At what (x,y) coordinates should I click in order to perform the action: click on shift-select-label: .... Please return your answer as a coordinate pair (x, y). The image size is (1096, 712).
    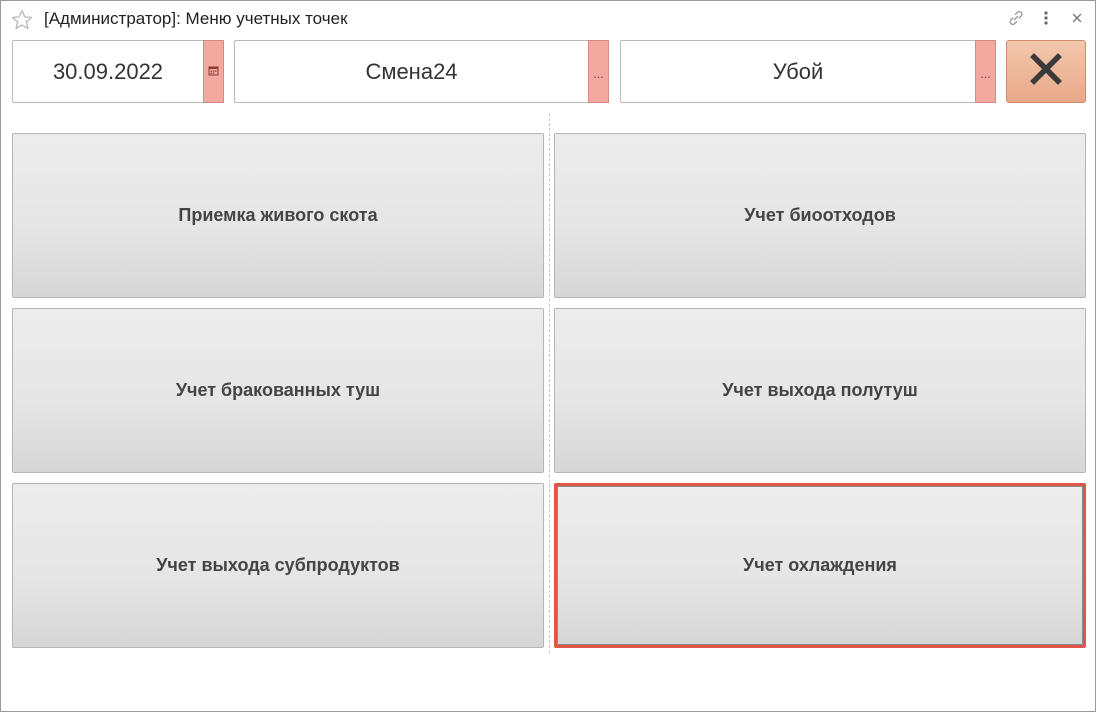
    Looking at the image, I should click on (598, 74).